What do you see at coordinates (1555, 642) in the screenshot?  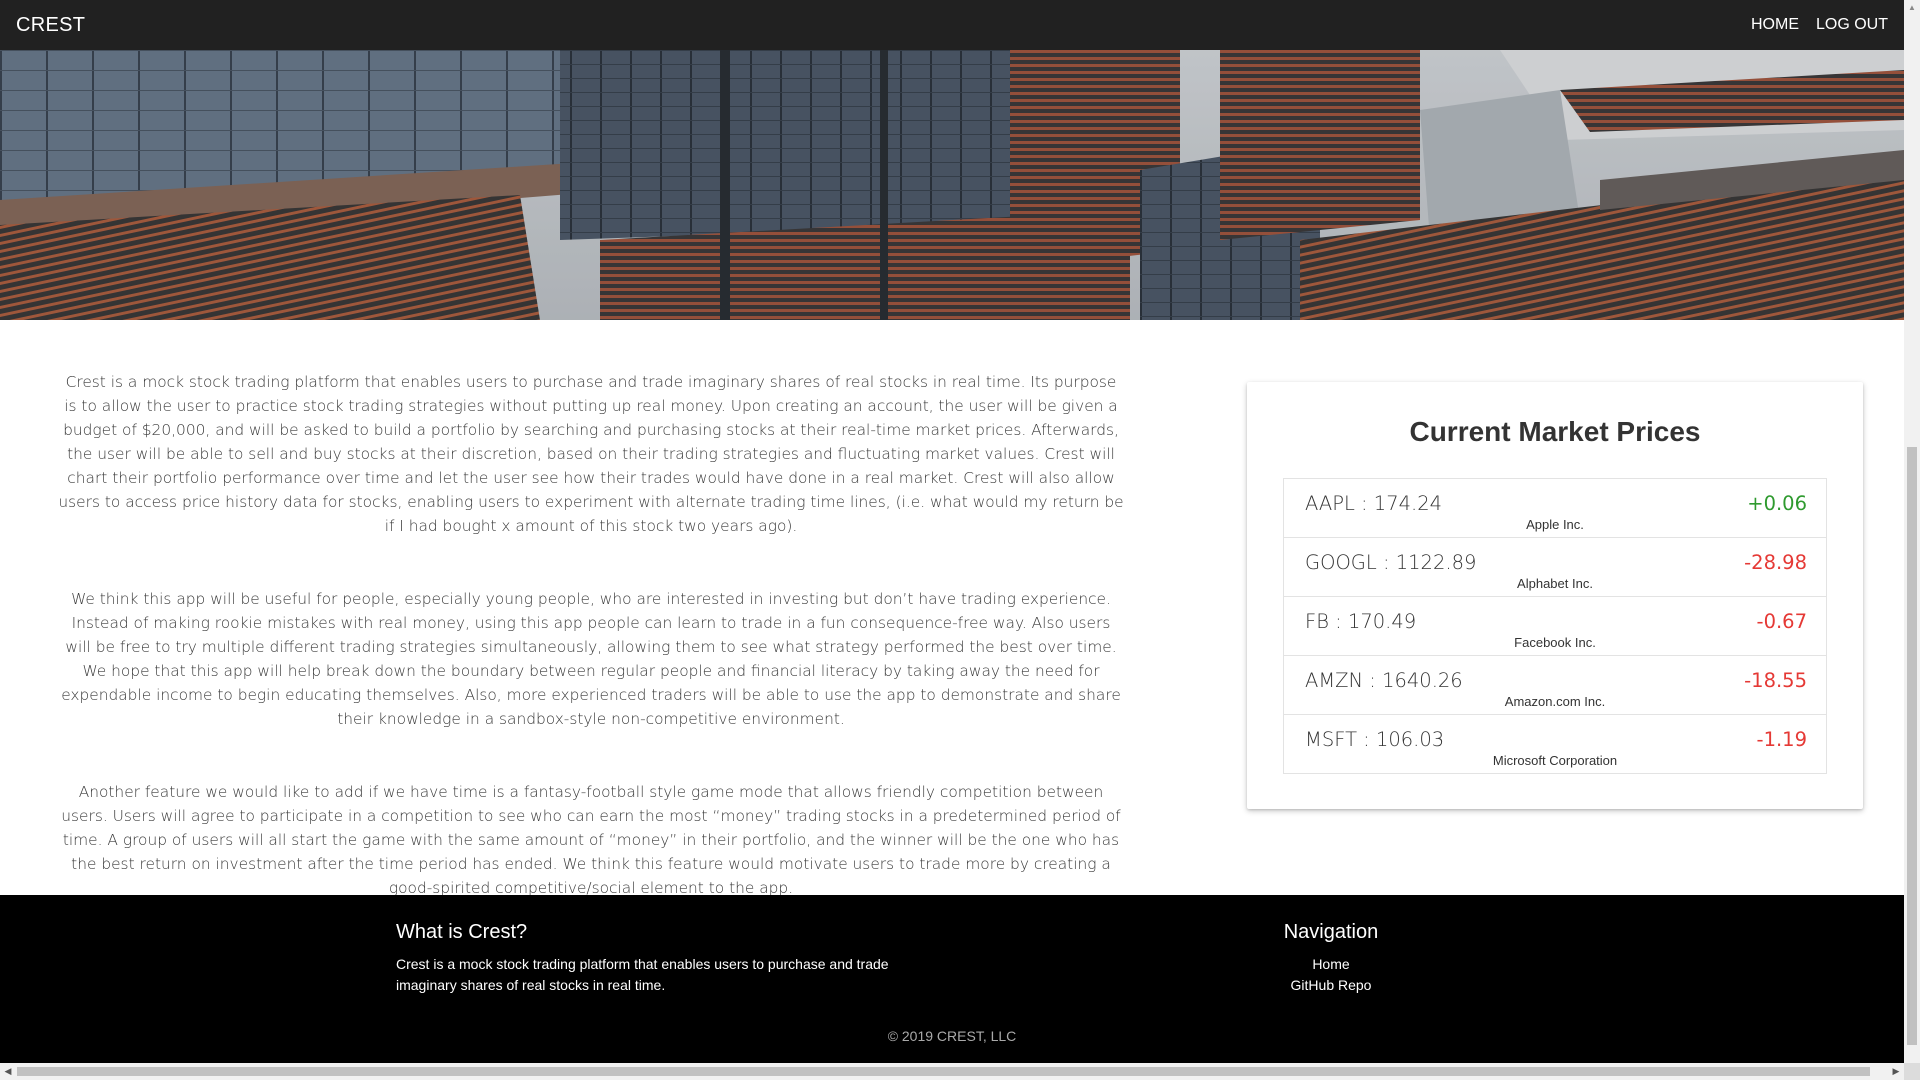 I see `stock-company-name: Facebook Inc.` at bounding box center [1555, 642].